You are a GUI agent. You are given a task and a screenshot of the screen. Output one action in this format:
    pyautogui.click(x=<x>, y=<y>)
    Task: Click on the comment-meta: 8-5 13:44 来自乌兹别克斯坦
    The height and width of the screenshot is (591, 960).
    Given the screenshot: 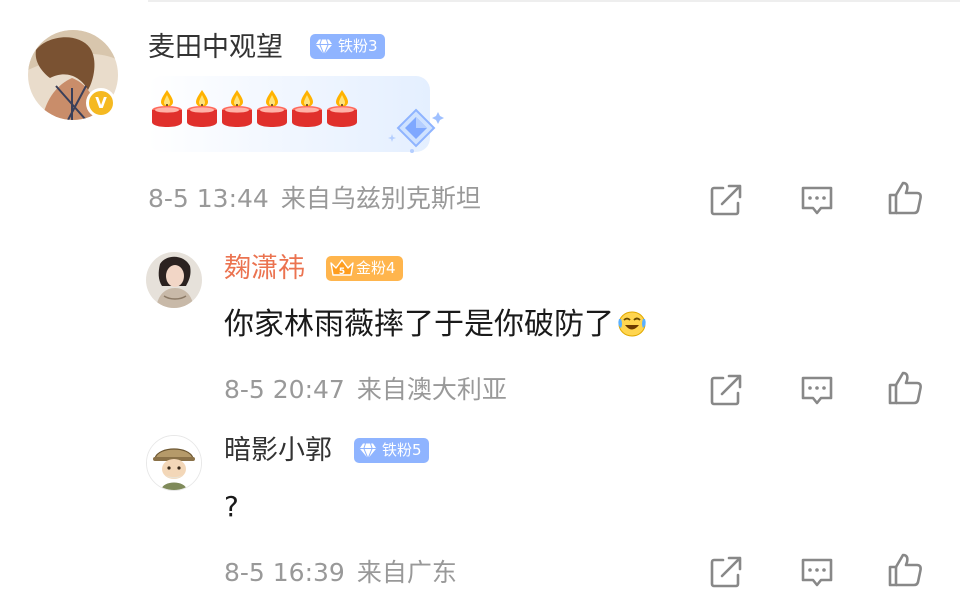 What is the action you would take?
    pyautogui.click(x=314, y=199)
    